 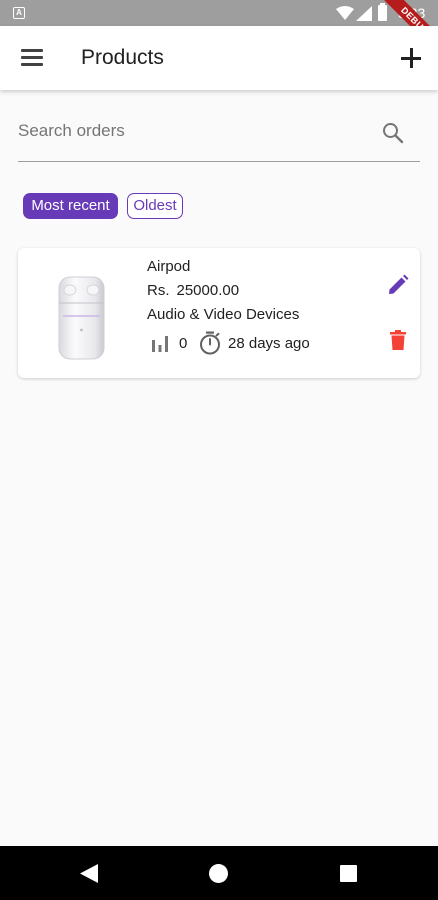 What do you see at coordinates (345, 13) in the screenshot?
I see `wifi-icon` at bounding box center [345, 13].